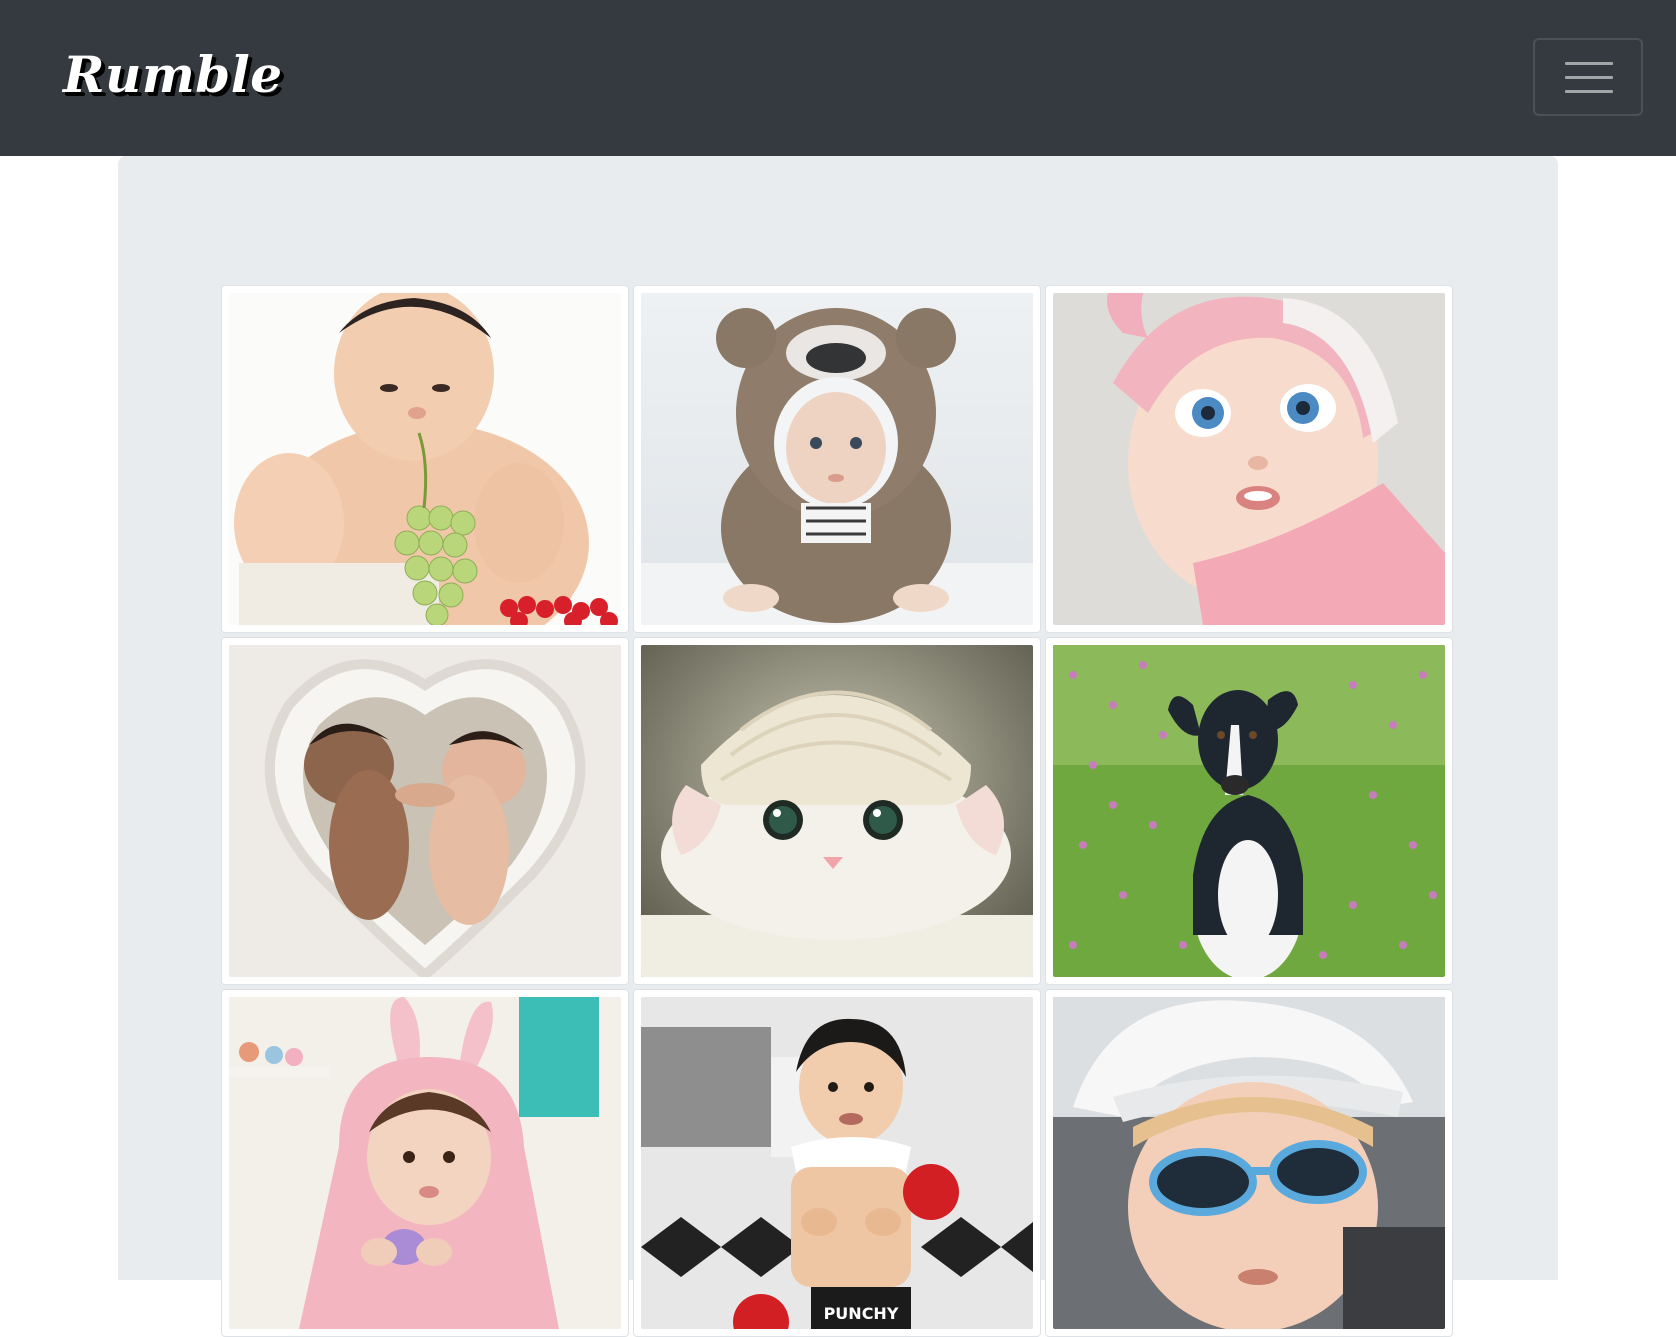 This screenshot has height=1337, width=1676. I want to click on photo-twin-newborns-in-blanket, so click(425, 811).